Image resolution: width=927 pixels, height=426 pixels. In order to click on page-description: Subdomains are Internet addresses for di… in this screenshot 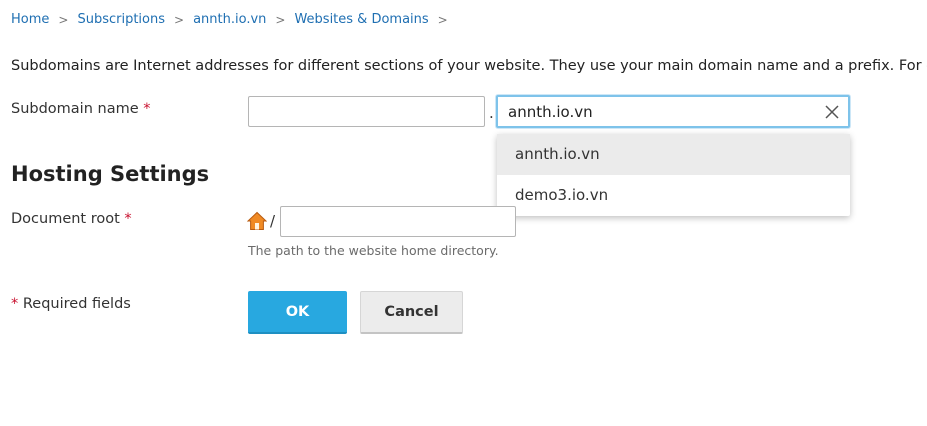, I will do `click(469, 66)`.